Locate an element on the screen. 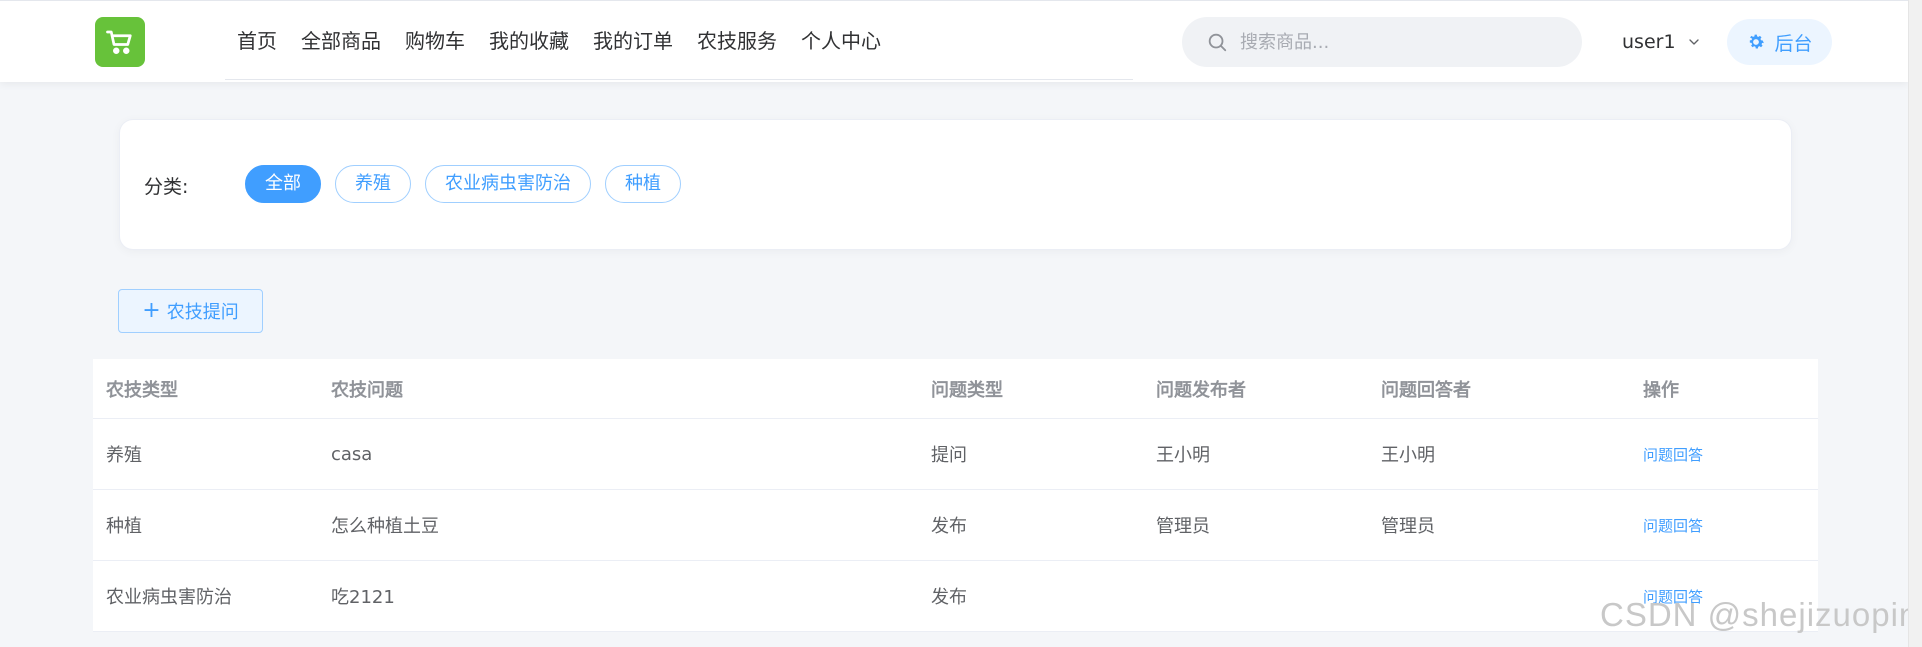 This screenshot has width=1922, height=647. cell-publisher: 王小明 is located at coordinates (1183, 455).